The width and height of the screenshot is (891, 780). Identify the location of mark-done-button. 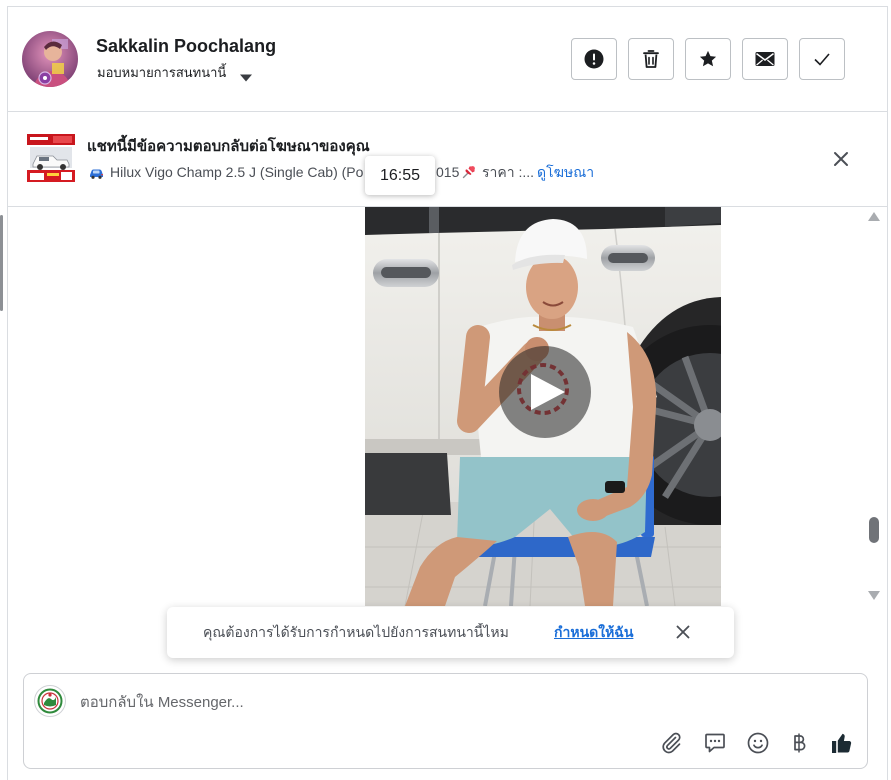
(822, 59).